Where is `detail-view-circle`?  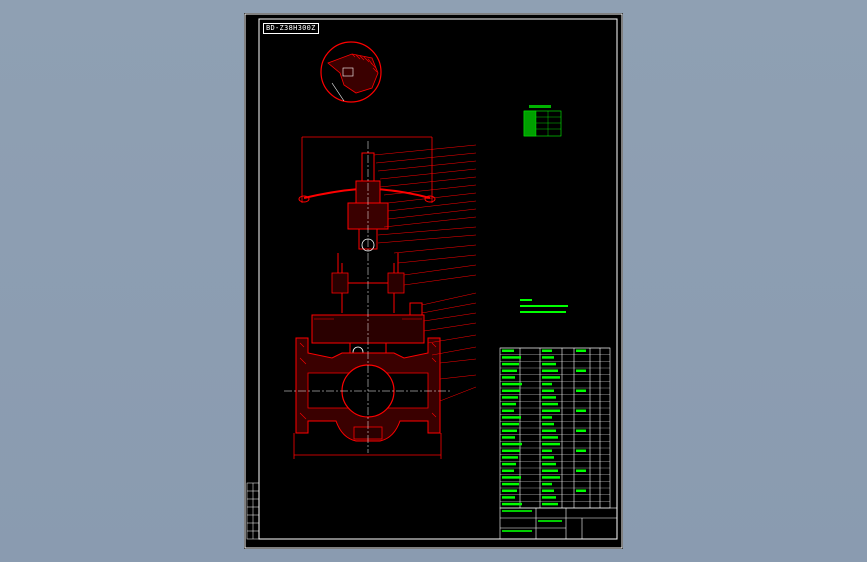 detail-view-circle is located at coordinates (351, 72).